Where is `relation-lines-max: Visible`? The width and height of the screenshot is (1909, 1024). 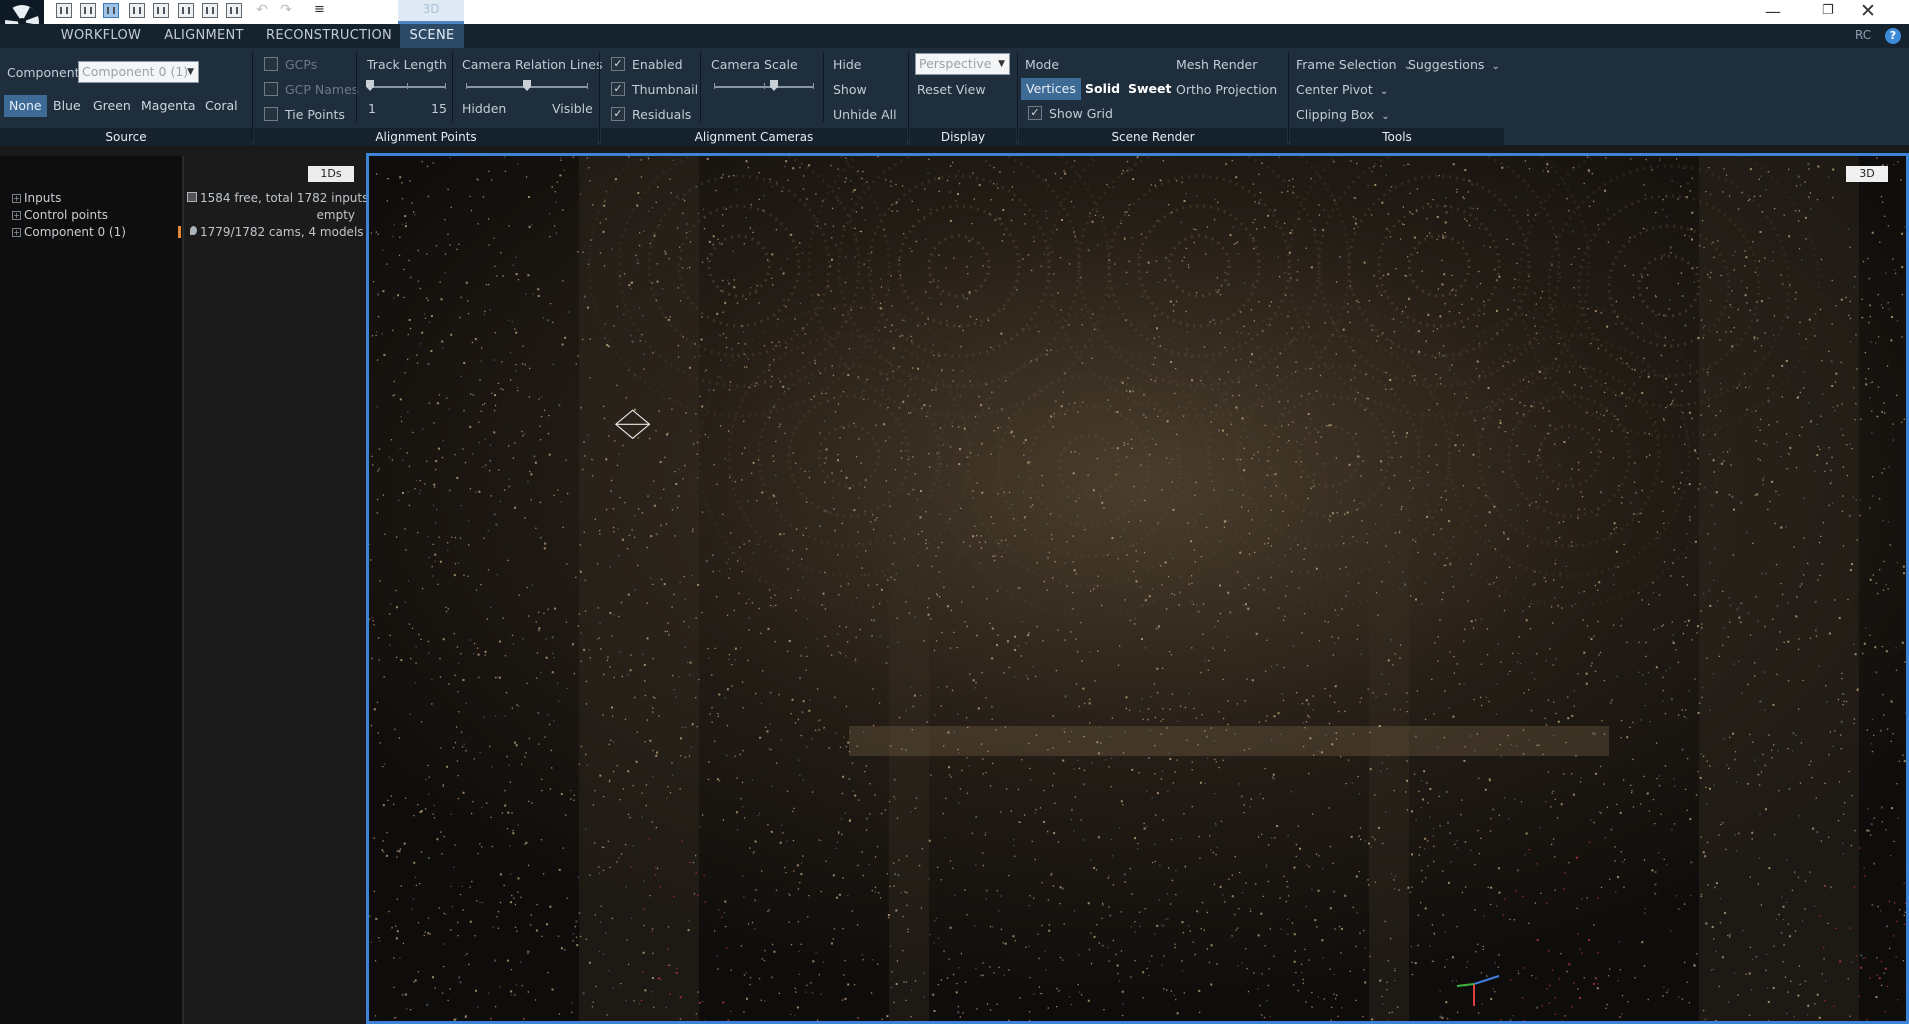 relation-lines-max: Visible is located at coordinates (572, 108).